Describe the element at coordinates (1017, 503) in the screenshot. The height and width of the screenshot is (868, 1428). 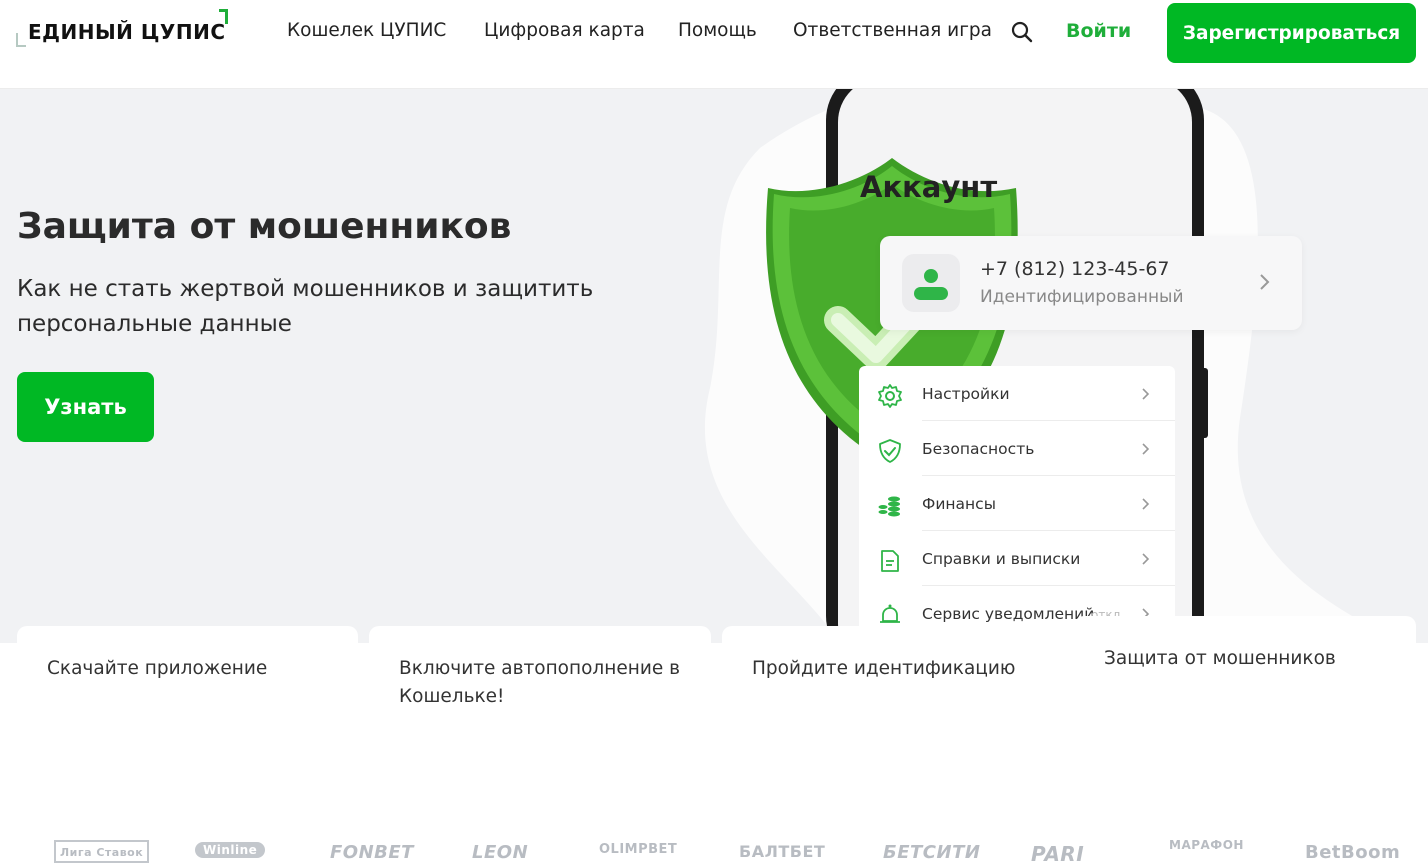
I see `menu-item-finance: Финансы` at that location.